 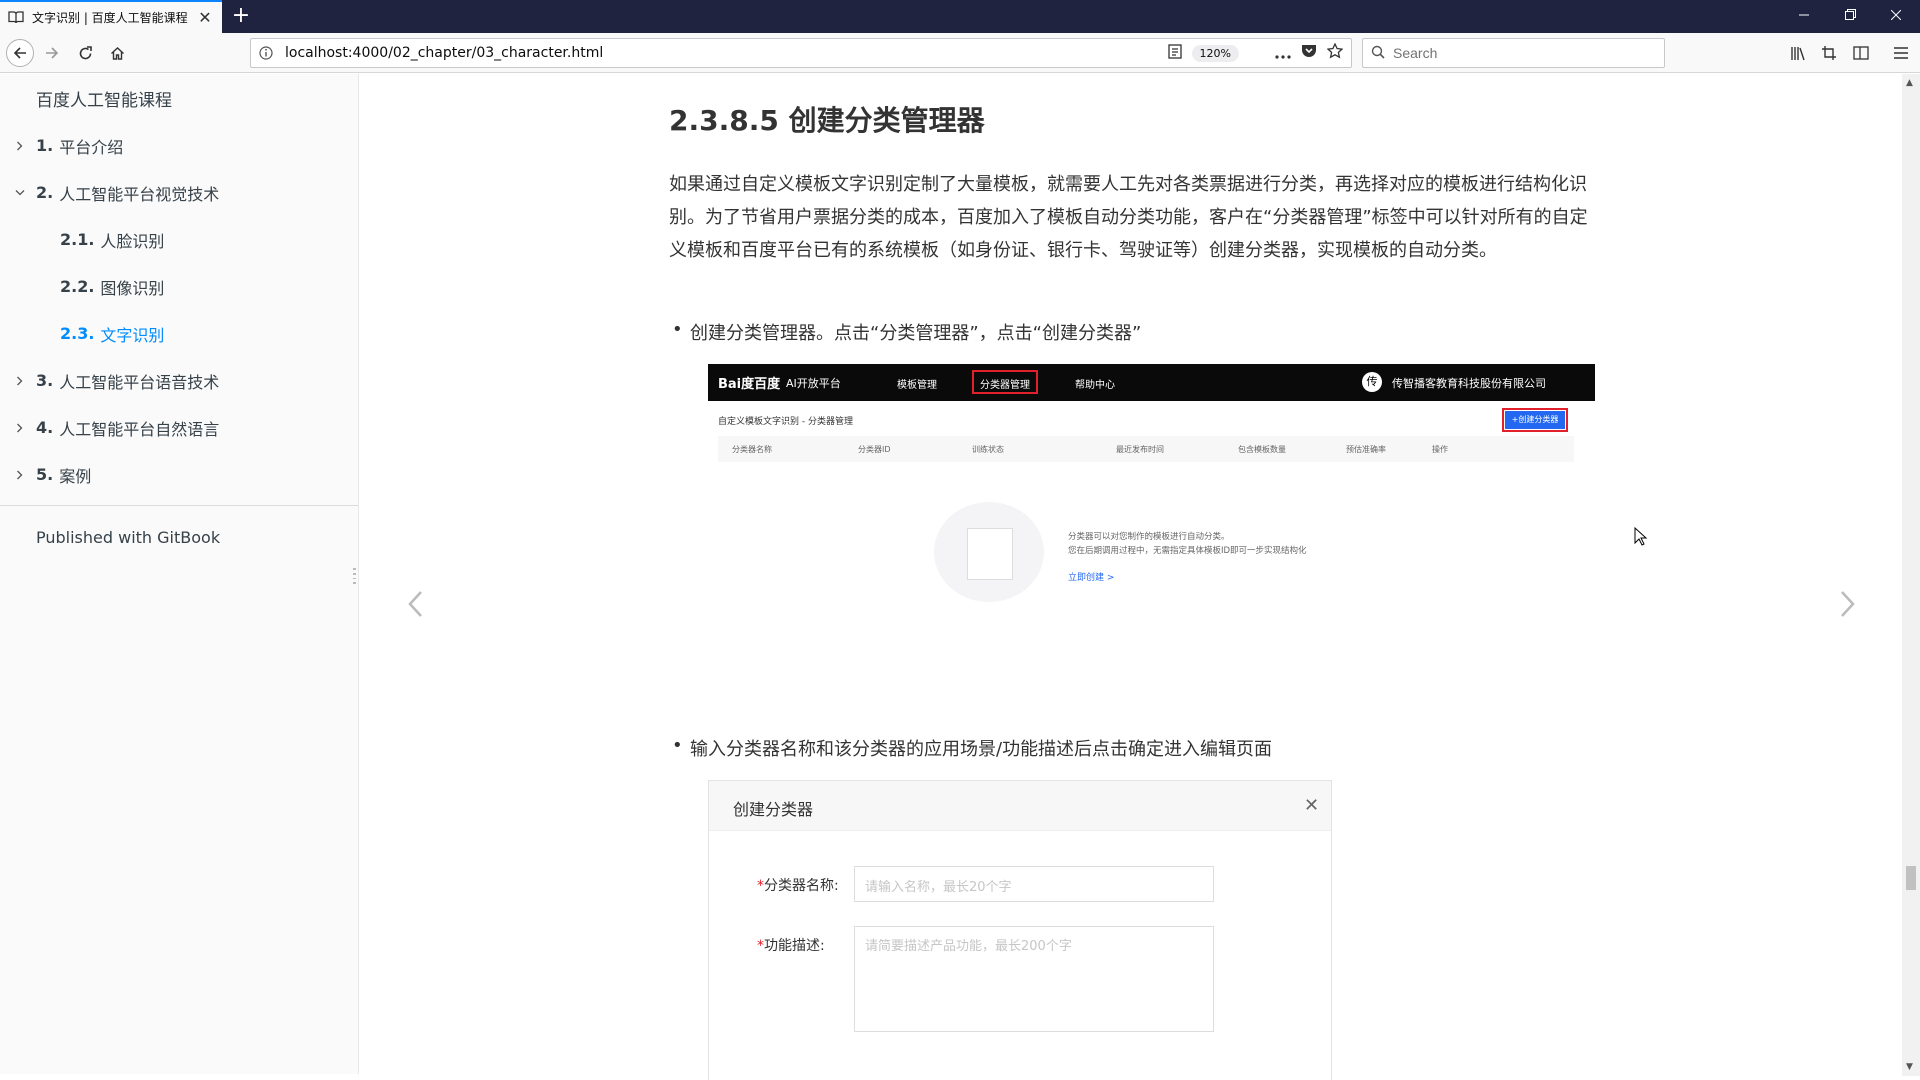 What do you see at coordinates (179, 474) in the screenshot?
I see `sidebar-item-cases: 5. 案例` at bounding box center [179, 474].